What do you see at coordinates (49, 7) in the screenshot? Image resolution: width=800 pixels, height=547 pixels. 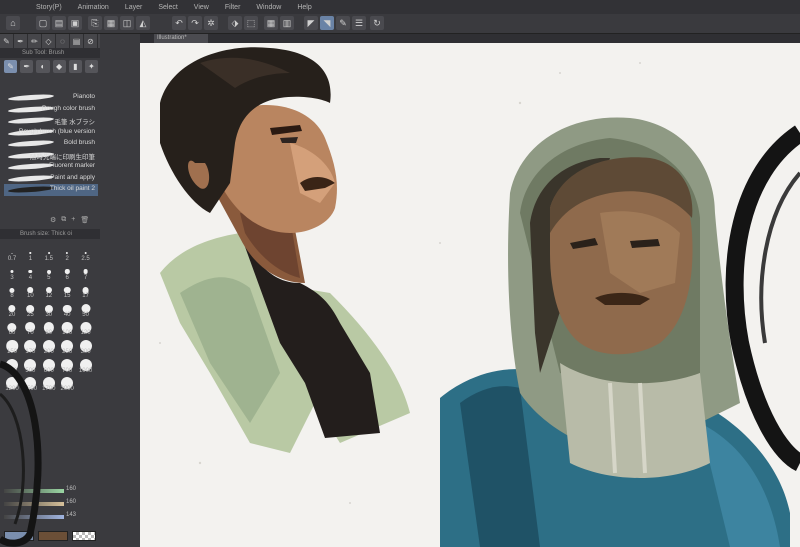 I see `menu-item-story: Story(P)` at bounding box center [49, 7].